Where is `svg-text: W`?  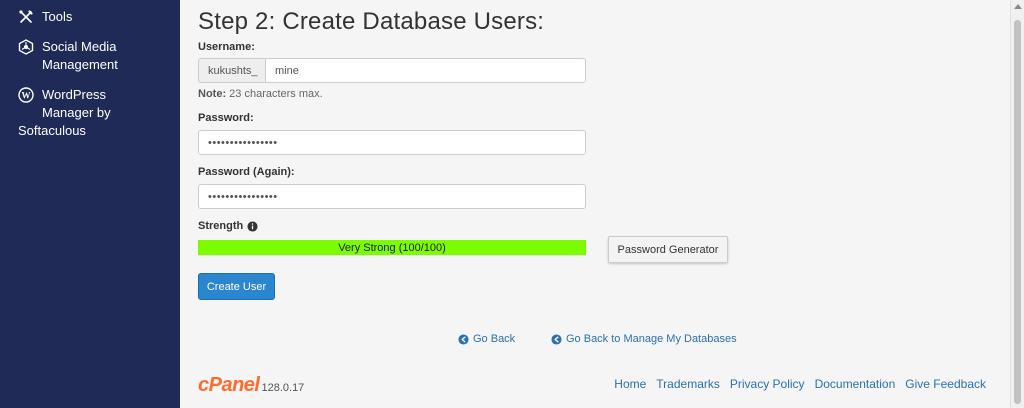 svg-text: W is located at coordinates (26, 96).